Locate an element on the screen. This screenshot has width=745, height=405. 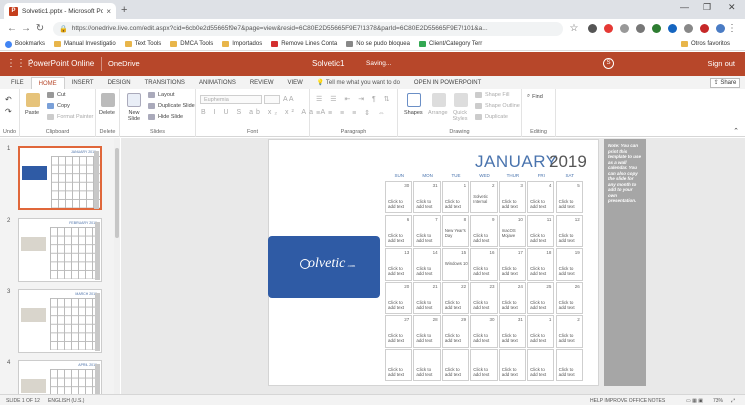
slide-thumbnail: MARCH 2019 is located at coordinates (60, 321).